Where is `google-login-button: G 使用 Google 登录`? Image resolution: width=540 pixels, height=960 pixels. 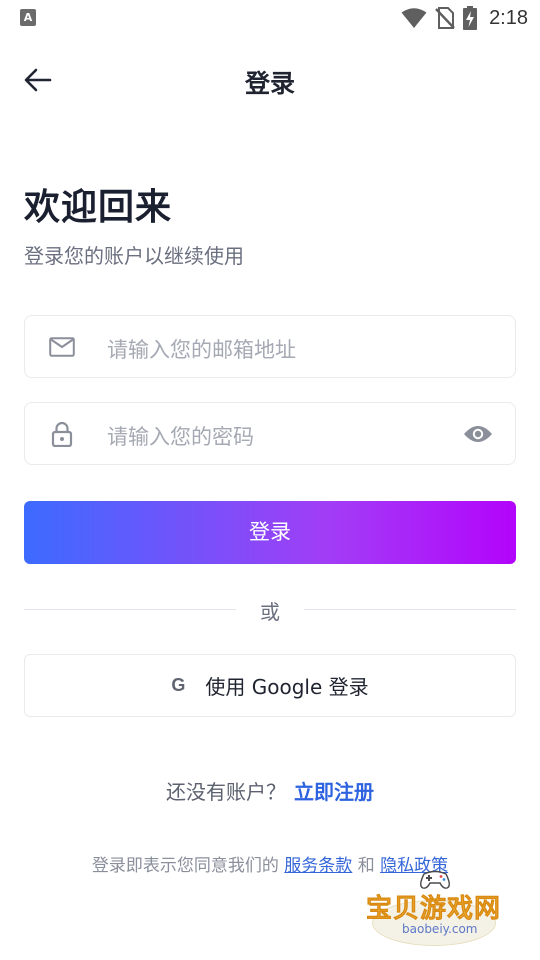
google-login-button: G 使用 Google 登录 is located at coordinates (270, 685).